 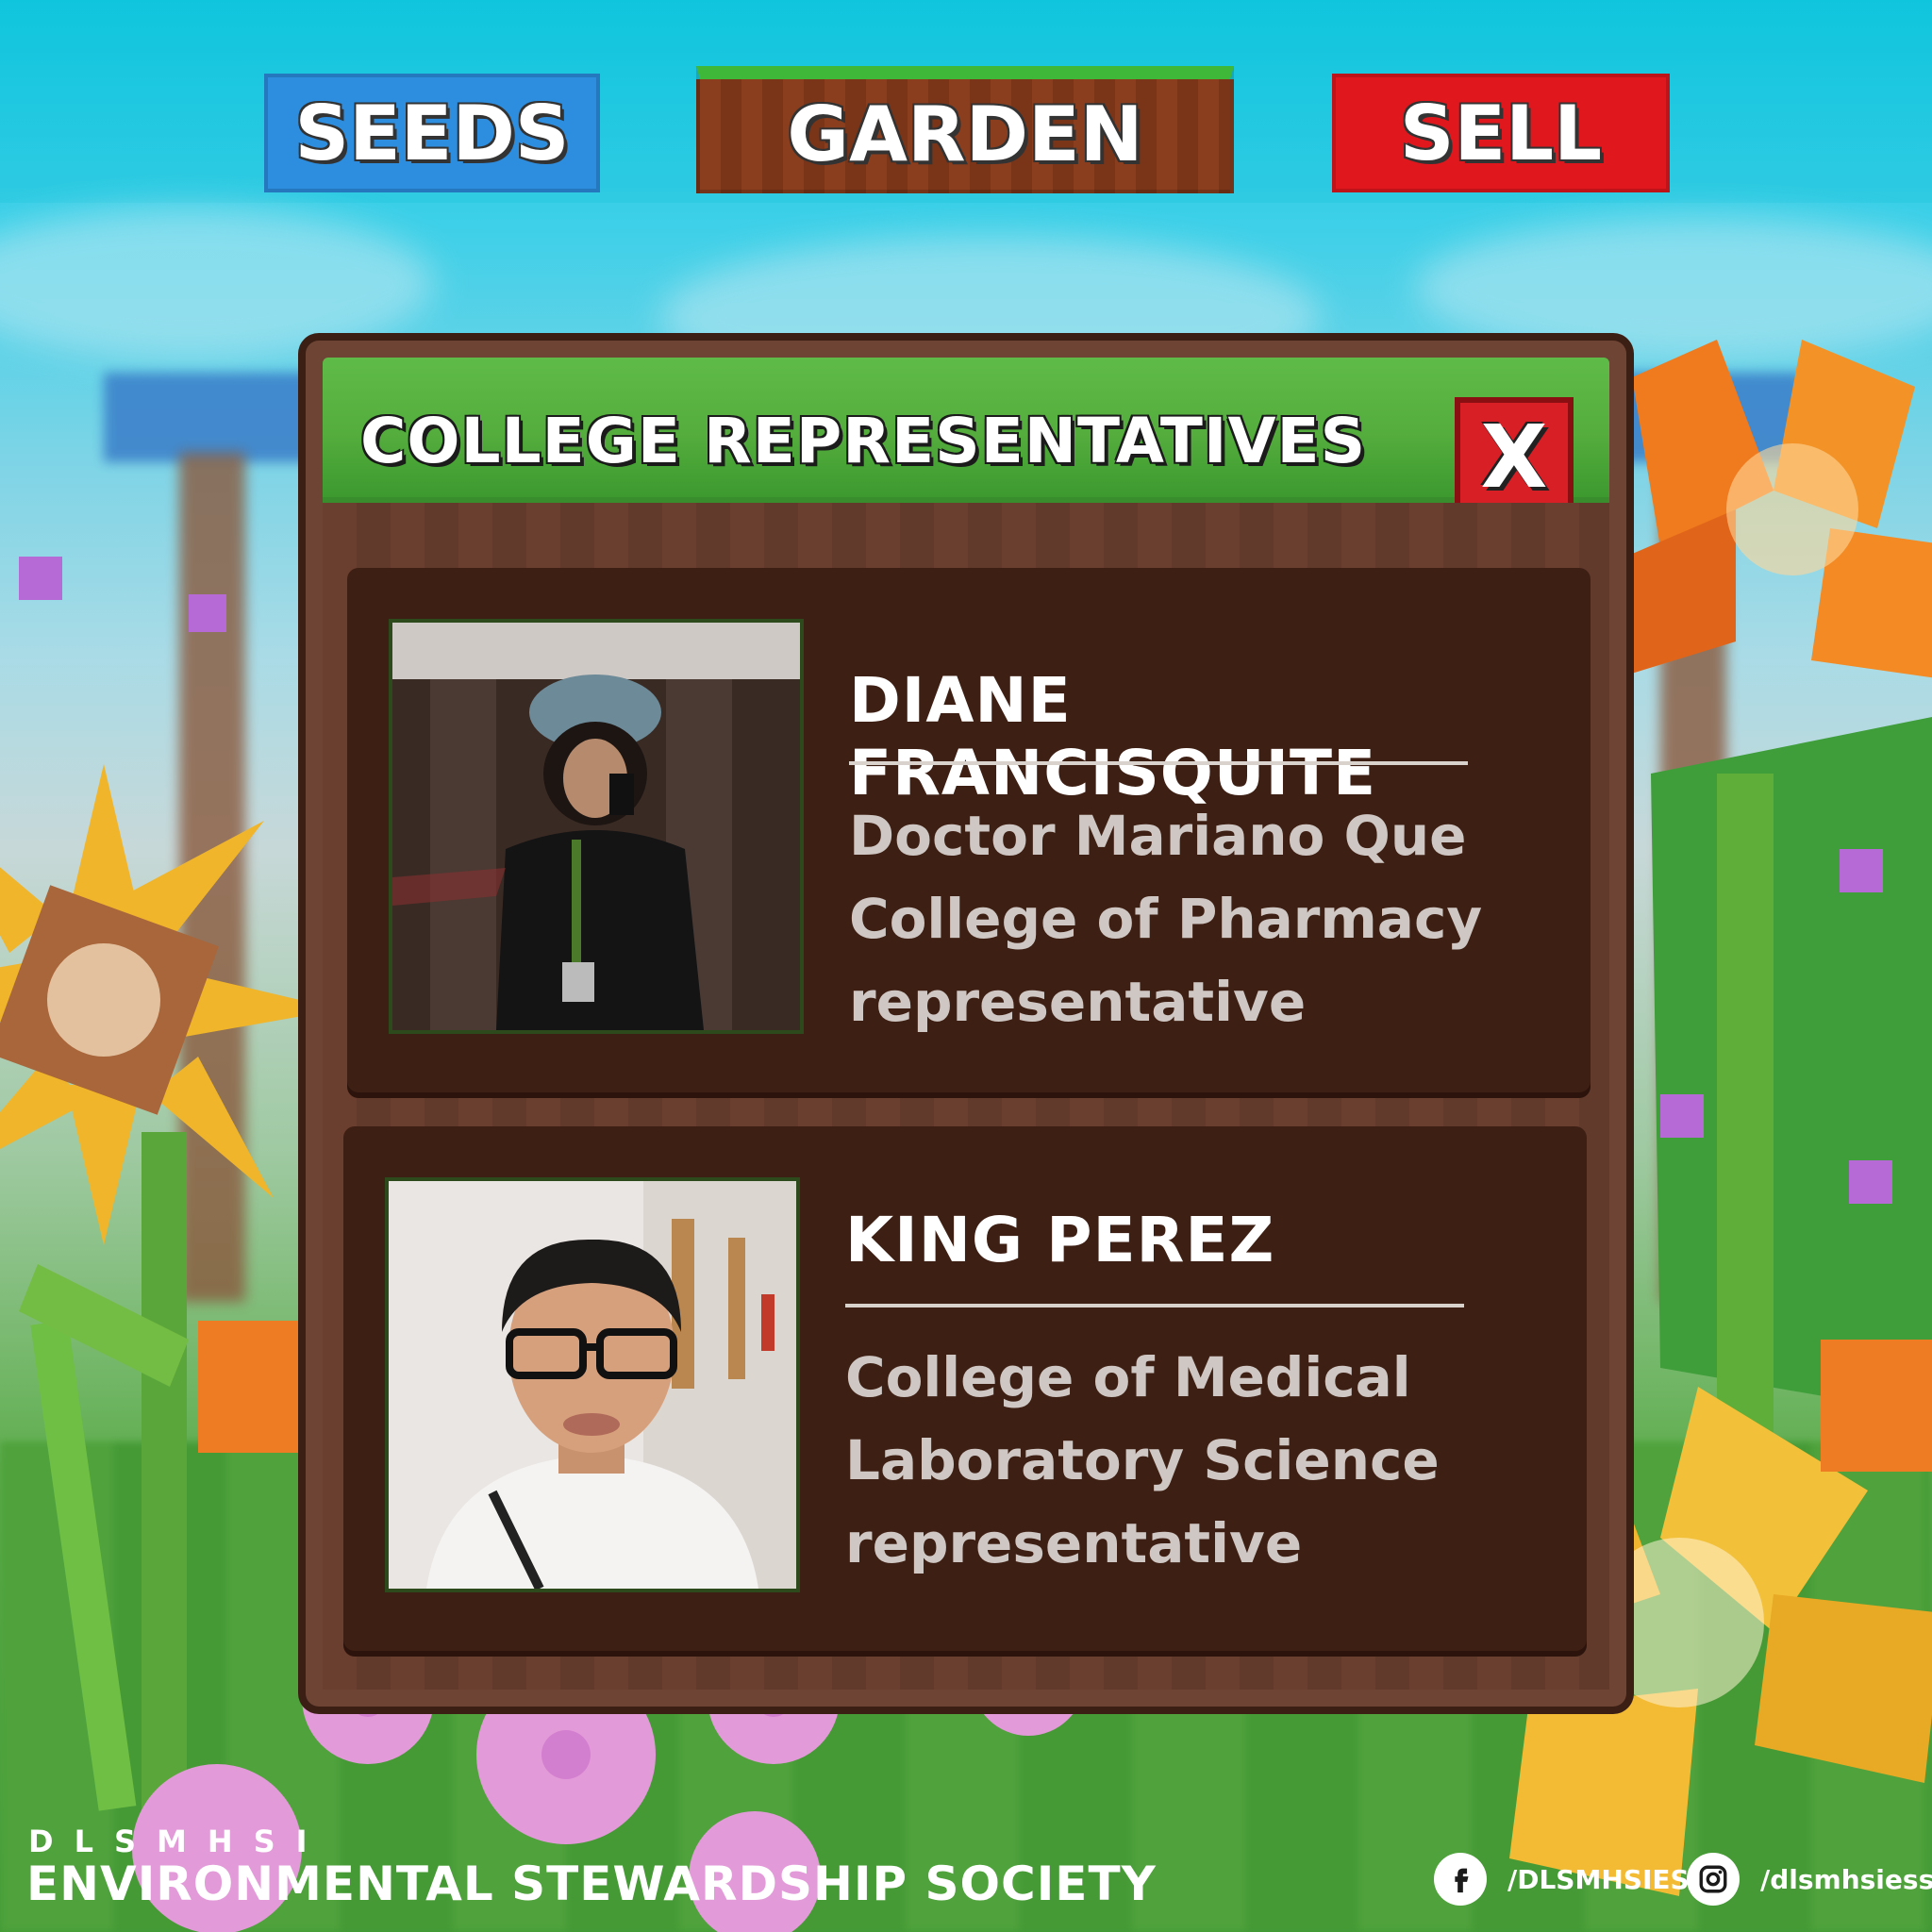 What do you see at coordinates (591, 1884) in the screenshot?
I see `org-name: ENVIRONMENTAL STEWARDSHIP SOCIETY` at bounding box center [591, 1884].